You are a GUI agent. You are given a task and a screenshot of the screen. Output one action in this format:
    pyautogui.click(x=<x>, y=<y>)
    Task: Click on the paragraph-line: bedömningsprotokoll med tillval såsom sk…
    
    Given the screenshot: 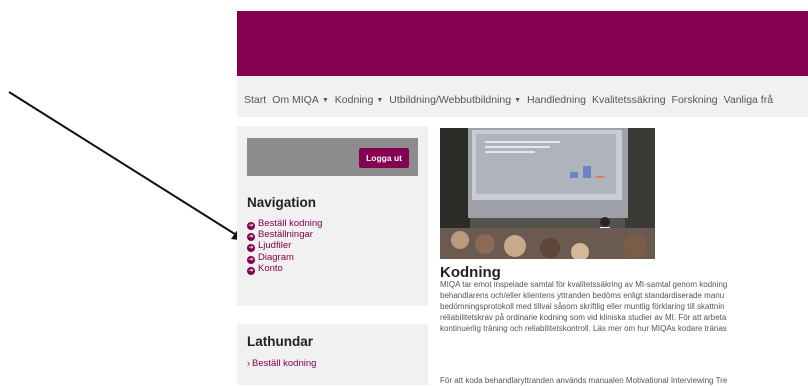 What is the action you would take?
    pyautogui.click(x=582, y=306)
    